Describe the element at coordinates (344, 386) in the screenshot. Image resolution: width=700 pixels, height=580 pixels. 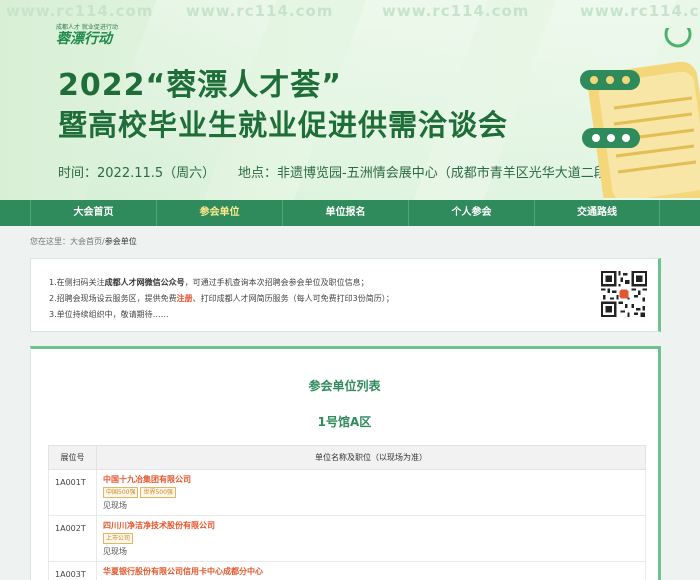
I see `list-title: 参会单位列表` at that location.